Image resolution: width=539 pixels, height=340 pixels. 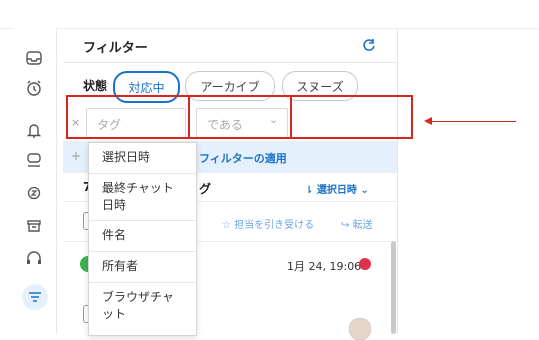 I want to click on highlight-box-field, so click(x=128, y=117).